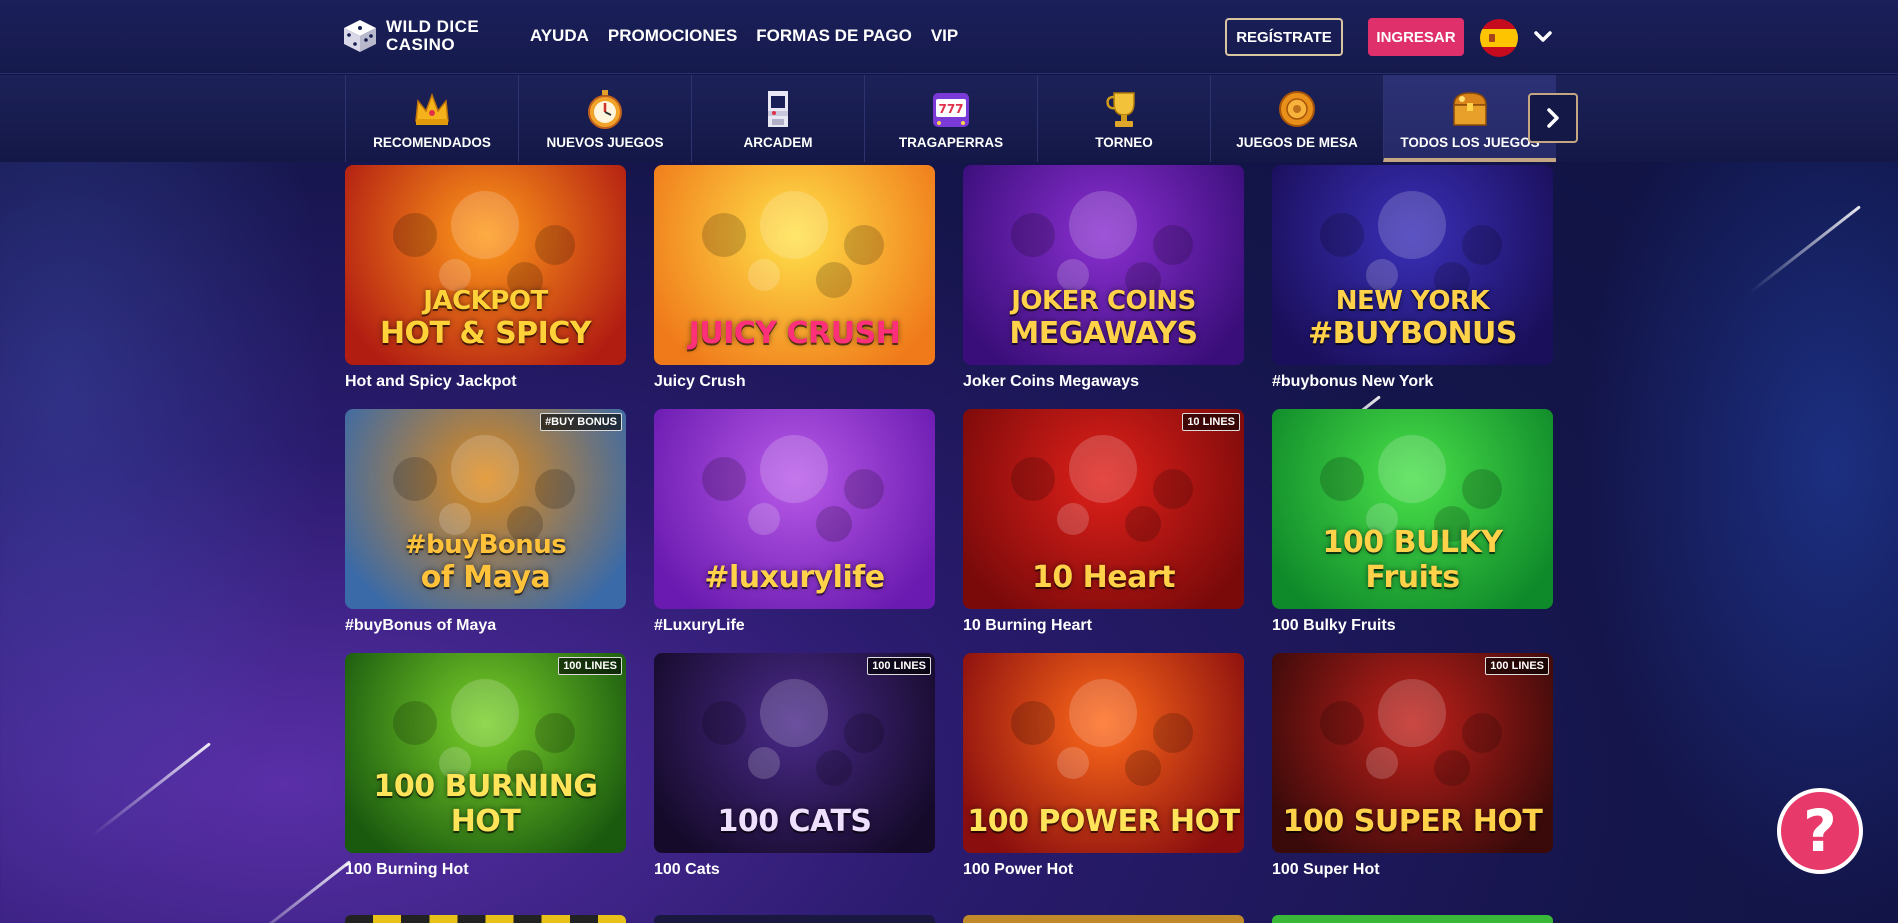 This screenshot has height=923, width=1898. Describe the element at coordinates (485, 509) in the screenshot. I see `game-thumbnail: #buyBonus of Maya #BUY BONUS` at that location.